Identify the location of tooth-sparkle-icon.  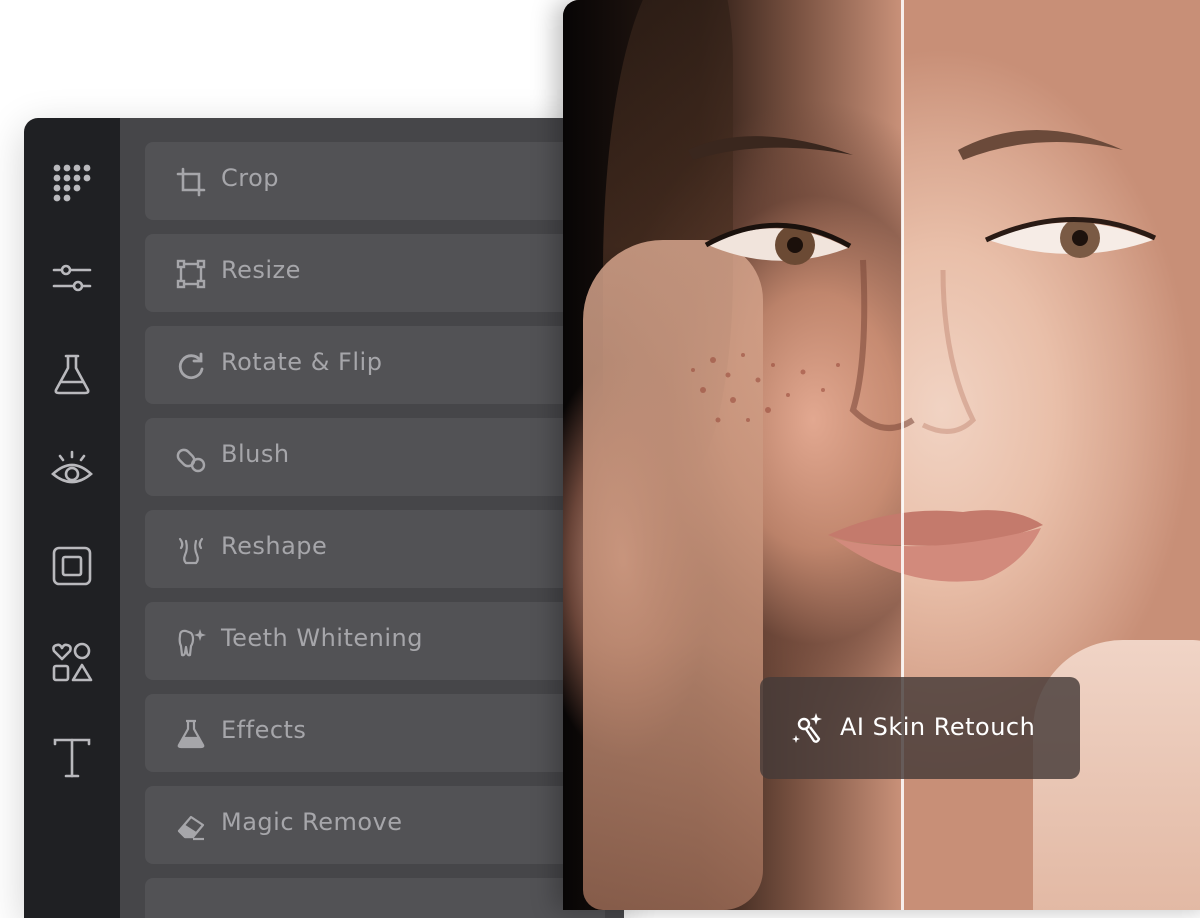
(191, 642).